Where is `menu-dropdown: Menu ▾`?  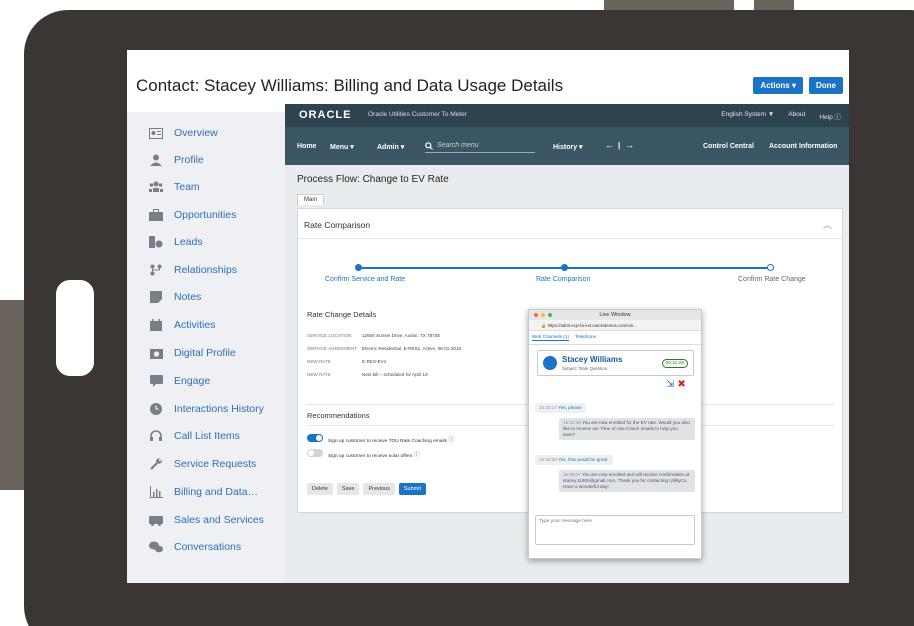
menu-dropdown: Menu ▾ is located at coordinates (342, 147).